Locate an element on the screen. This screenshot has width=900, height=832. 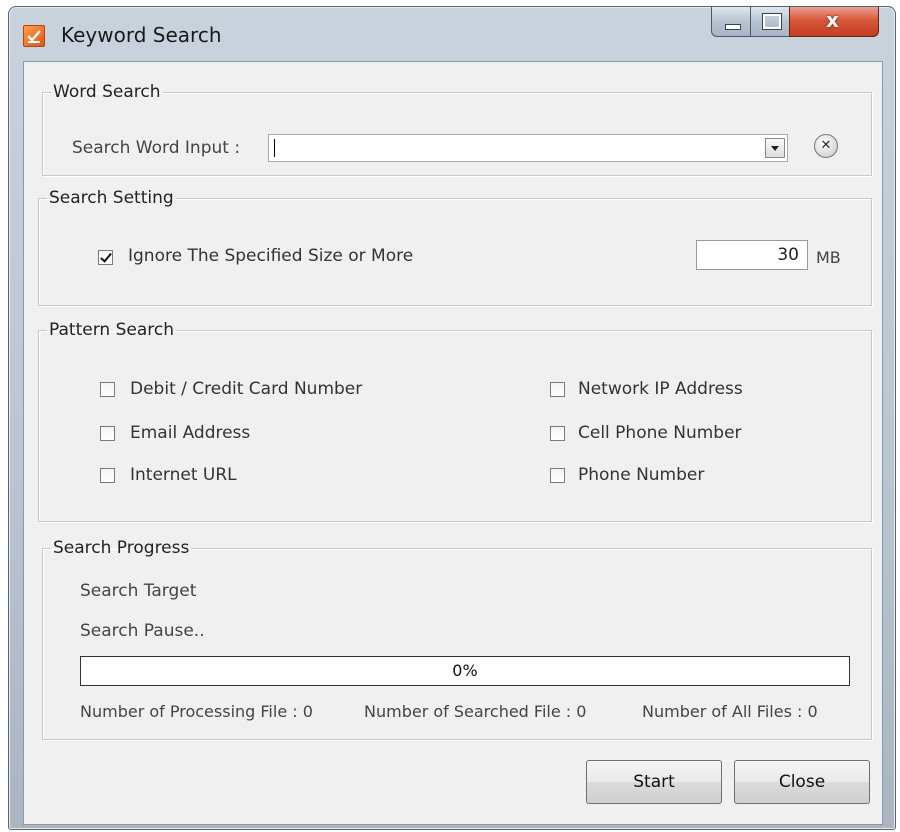
cell-phone-checkbox is located at coordinates (557, 433).